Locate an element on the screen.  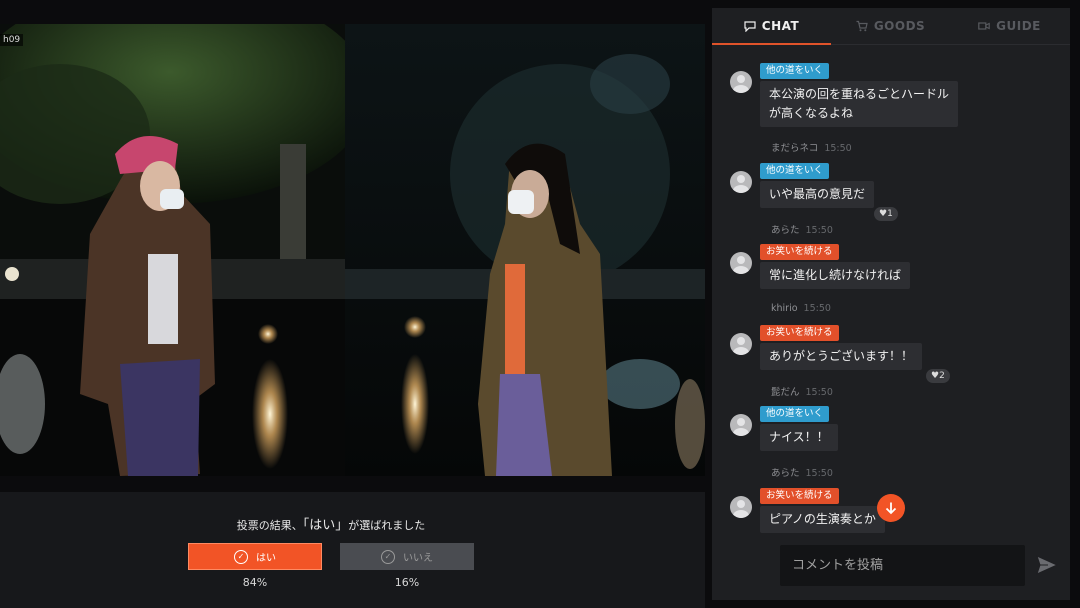
video-overlay-id: h09 is located at coordinates (12, 40).